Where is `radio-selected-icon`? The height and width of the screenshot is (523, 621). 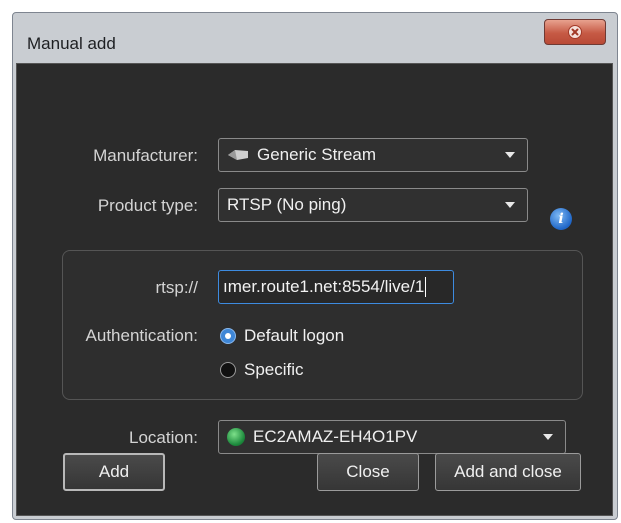 radio-selected-icon is located at coordinates (228, 336).